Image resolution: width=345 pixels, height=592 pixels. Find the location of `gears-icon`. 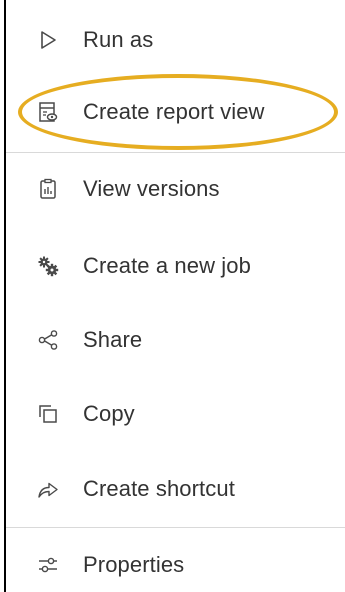

gears-icon is located at coordinates (48, 266).